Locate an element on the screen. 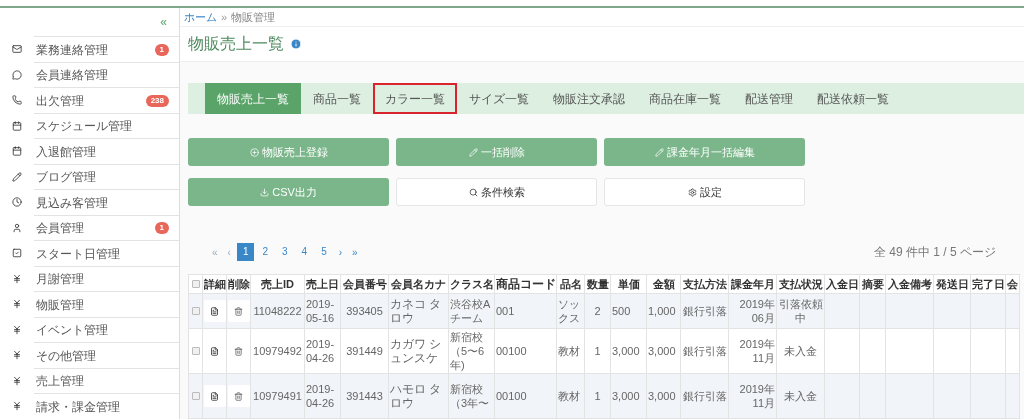 The image size is (1024, 419). tab: 配送管理 is located at coordinates (769, 98).